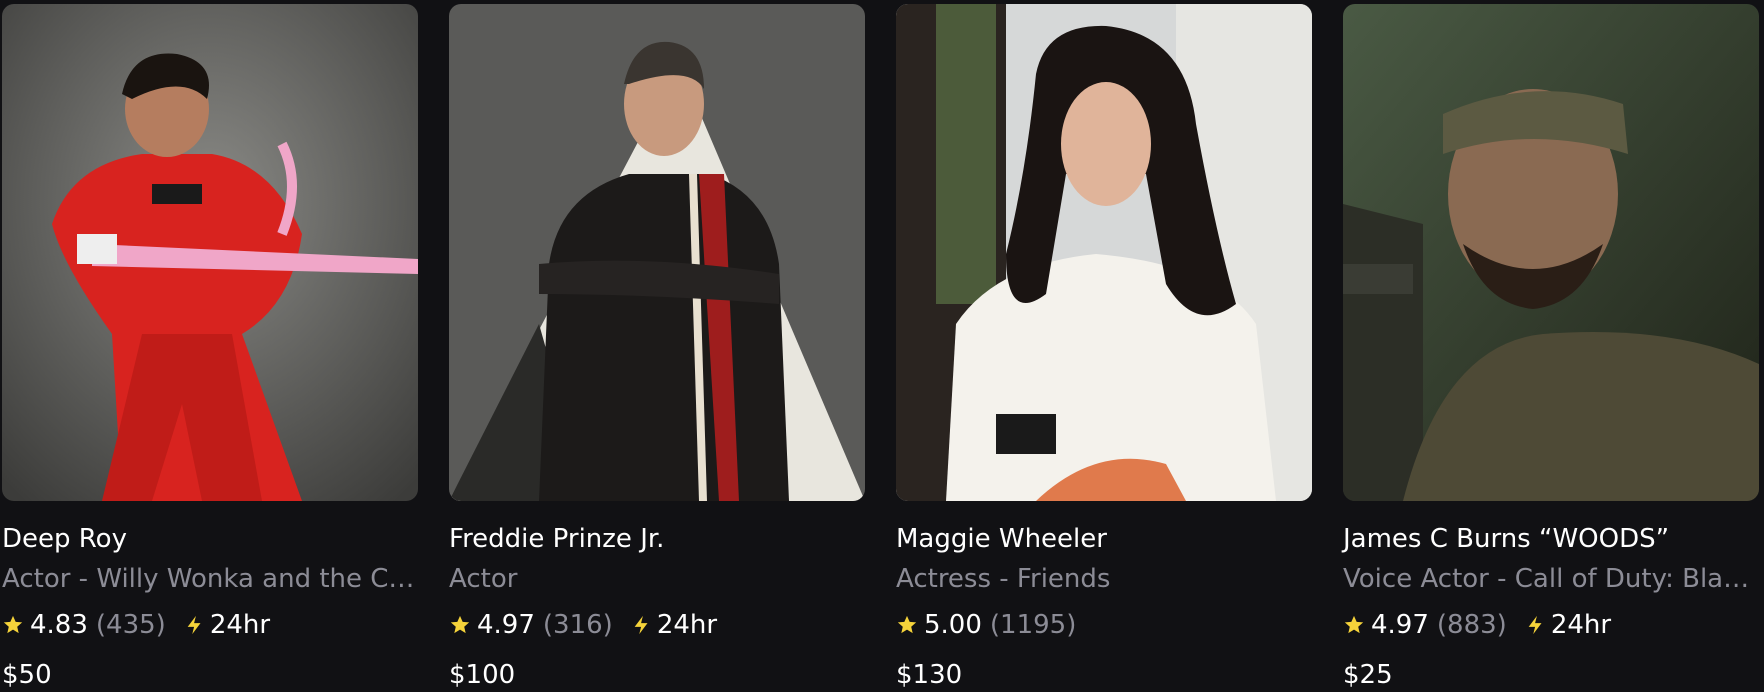  Describe the element at coordinates (59, 625) in the screenshot. I see `rating-value: 4.83` at that location.